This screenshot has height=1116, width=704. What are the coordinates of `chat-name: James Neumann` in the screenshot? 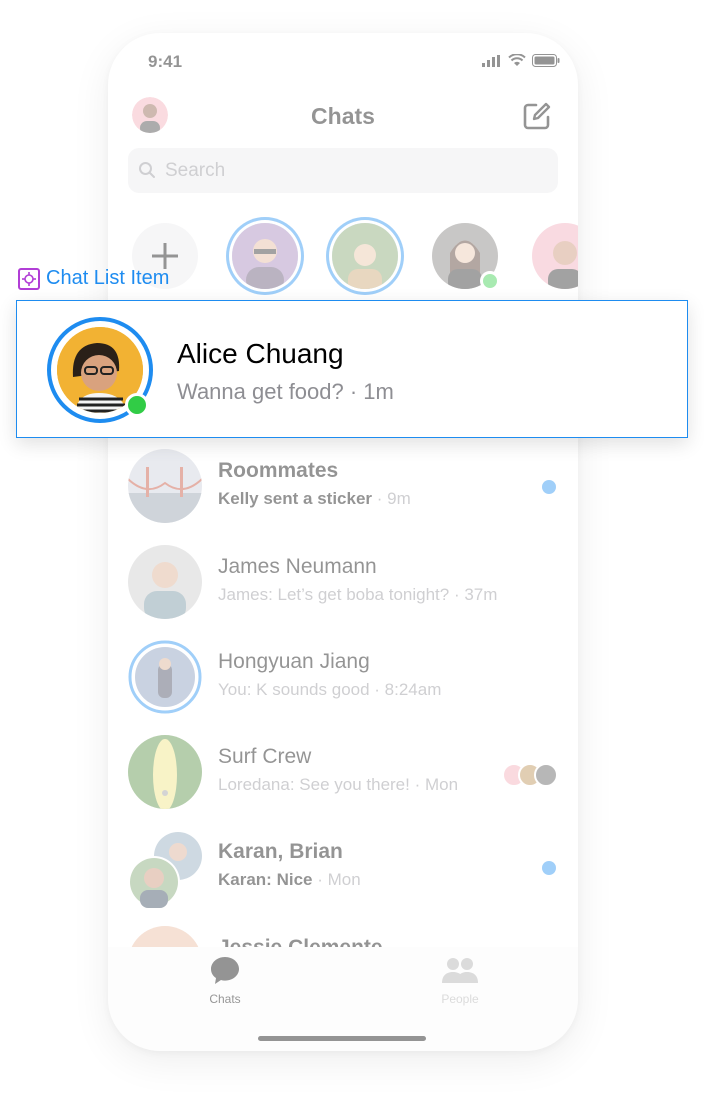 It's located at (297, 566).